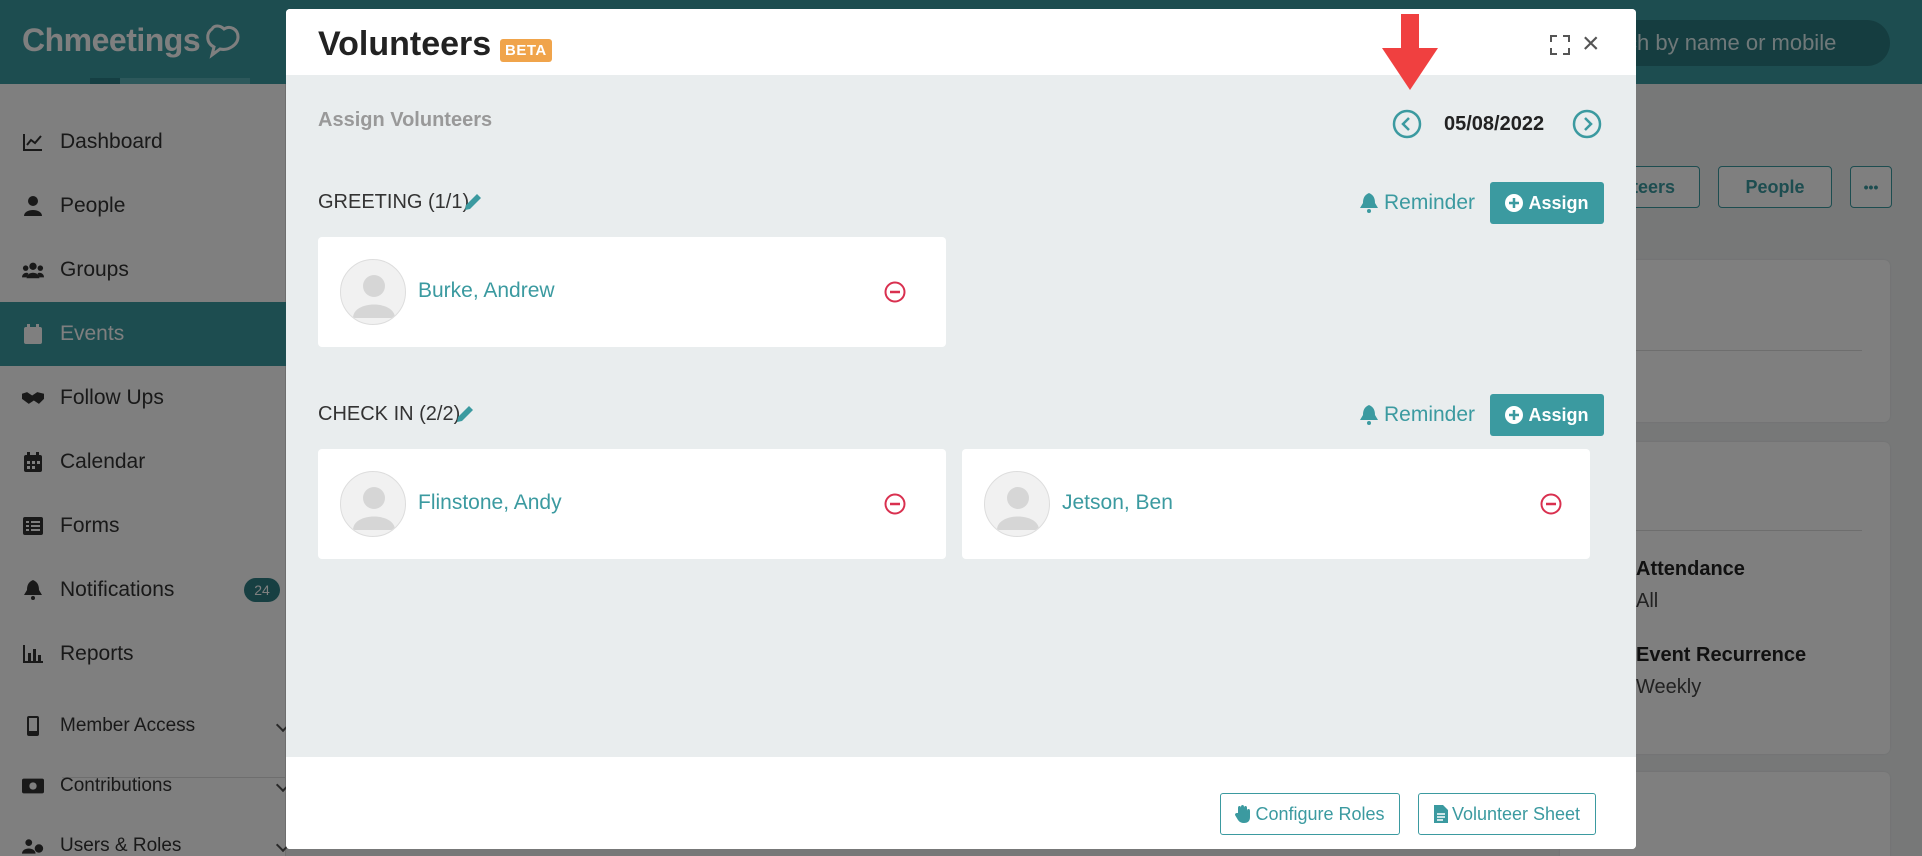 The image size is (1922, 856). What do you see at coordinates (1243, 814) in the screenshot?
I see `hand-icon` at bounding box center [1243, 814].